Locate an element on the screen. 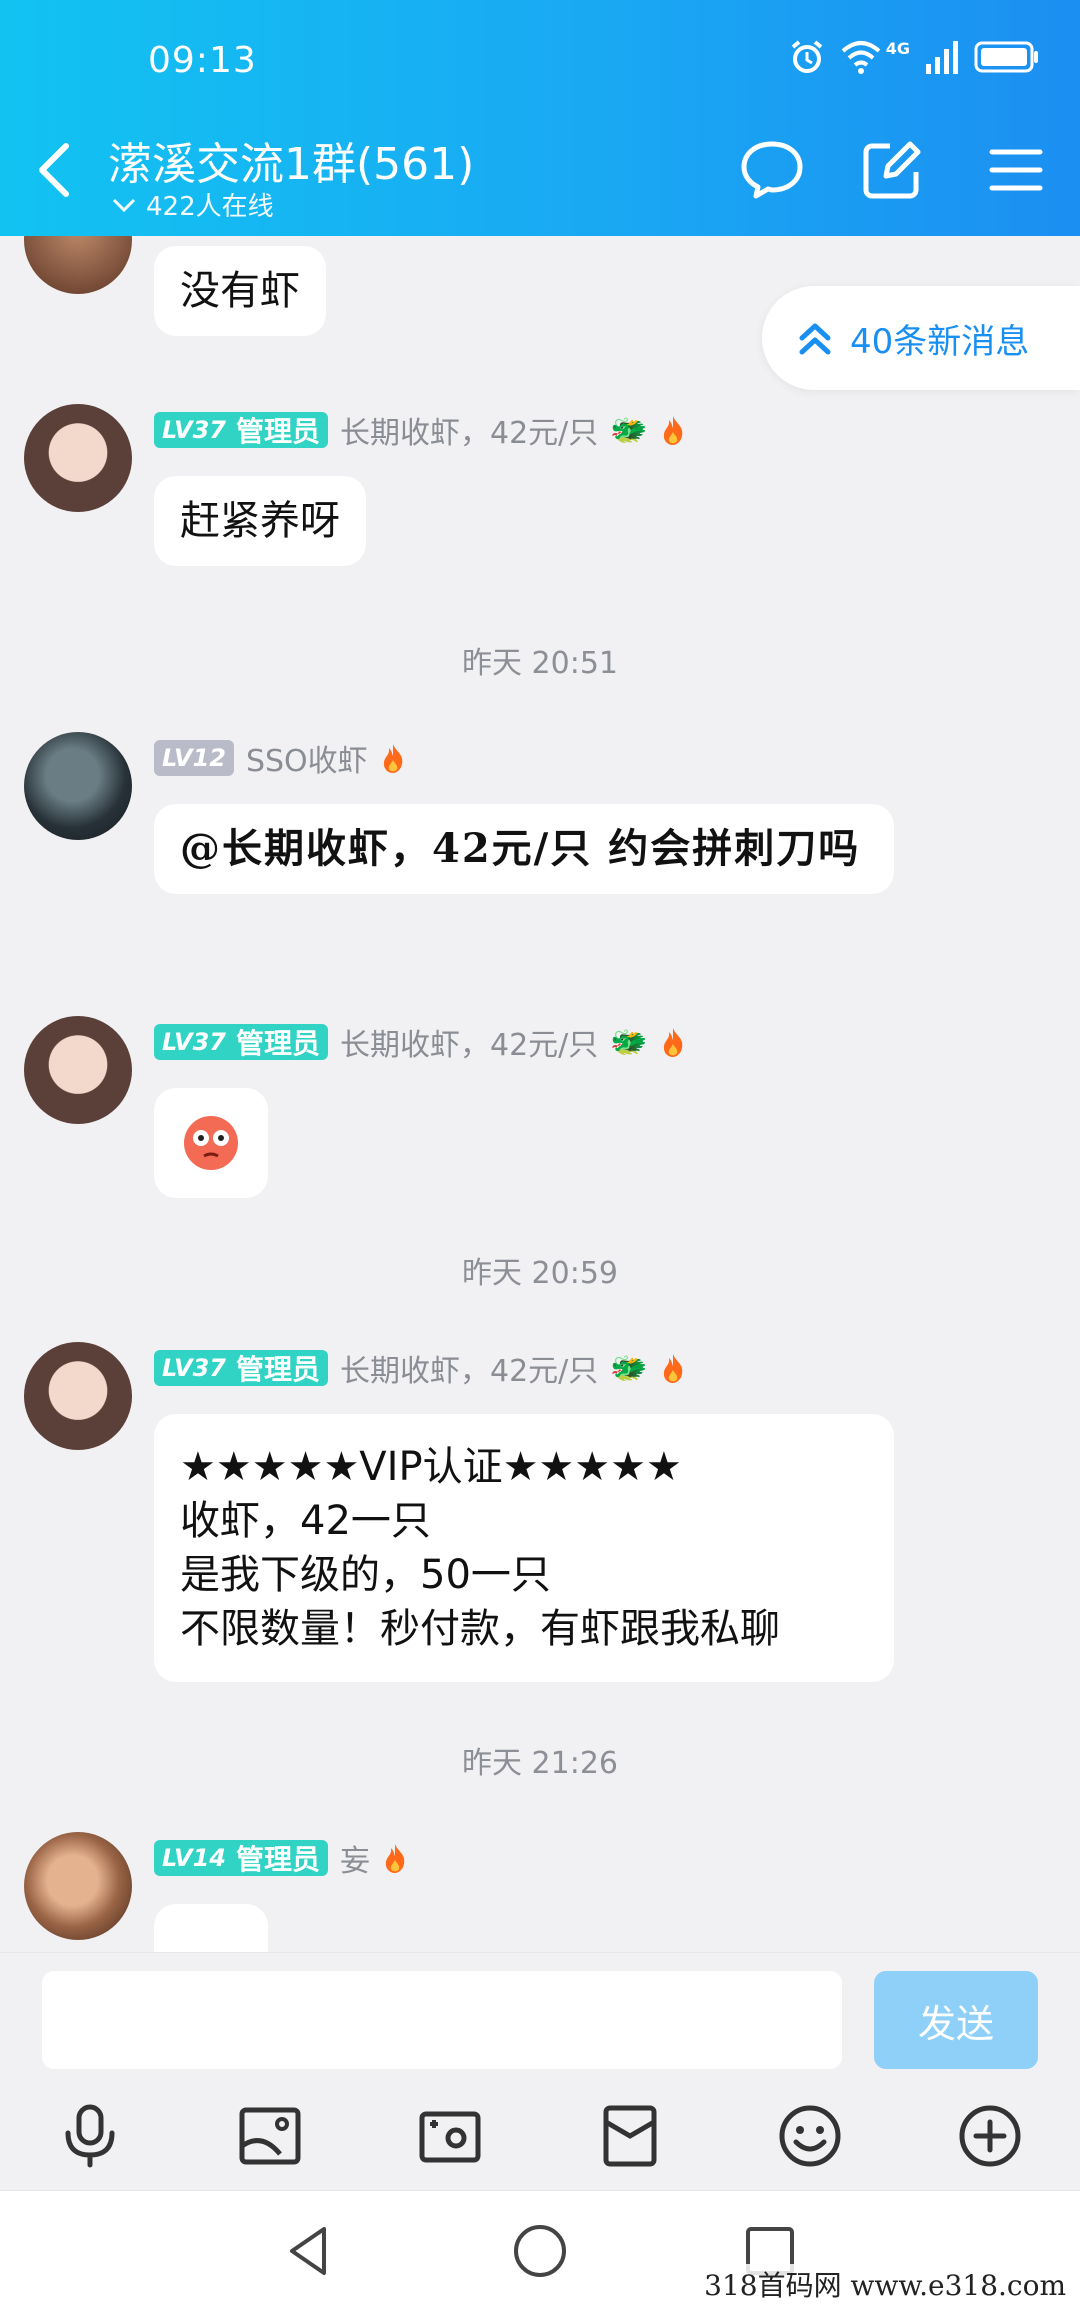  message-line: ★★★★★VIP认证★★★★★ is located at coordinates (431, 1467).